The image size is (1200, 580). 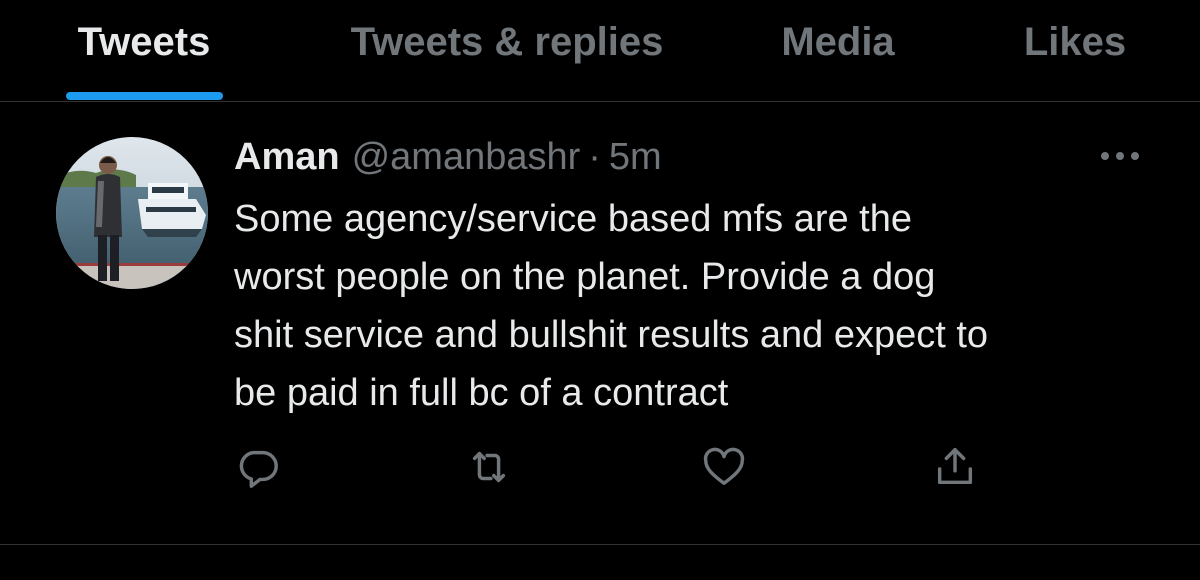 What do you see at coordinates (132, 213) in the screenshot?
I see `avatar` at bounding box center [132, 213].